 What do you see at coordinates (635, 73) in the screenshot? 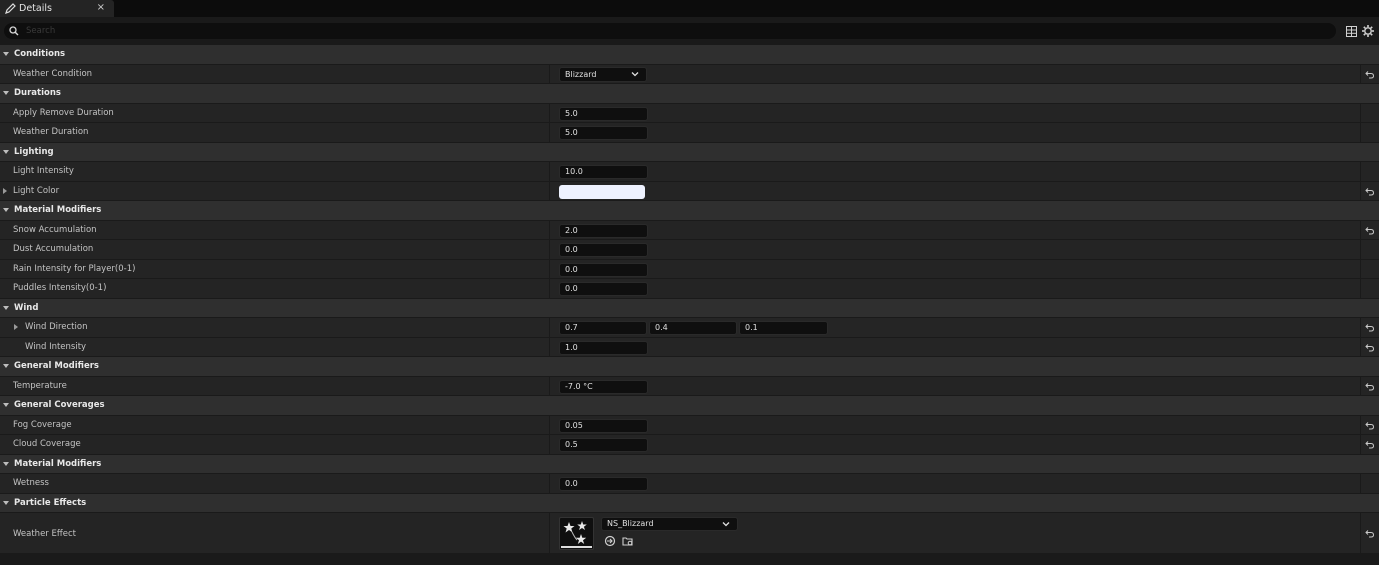
I see `chevron-down-icon` at bounding box center [635, 73].